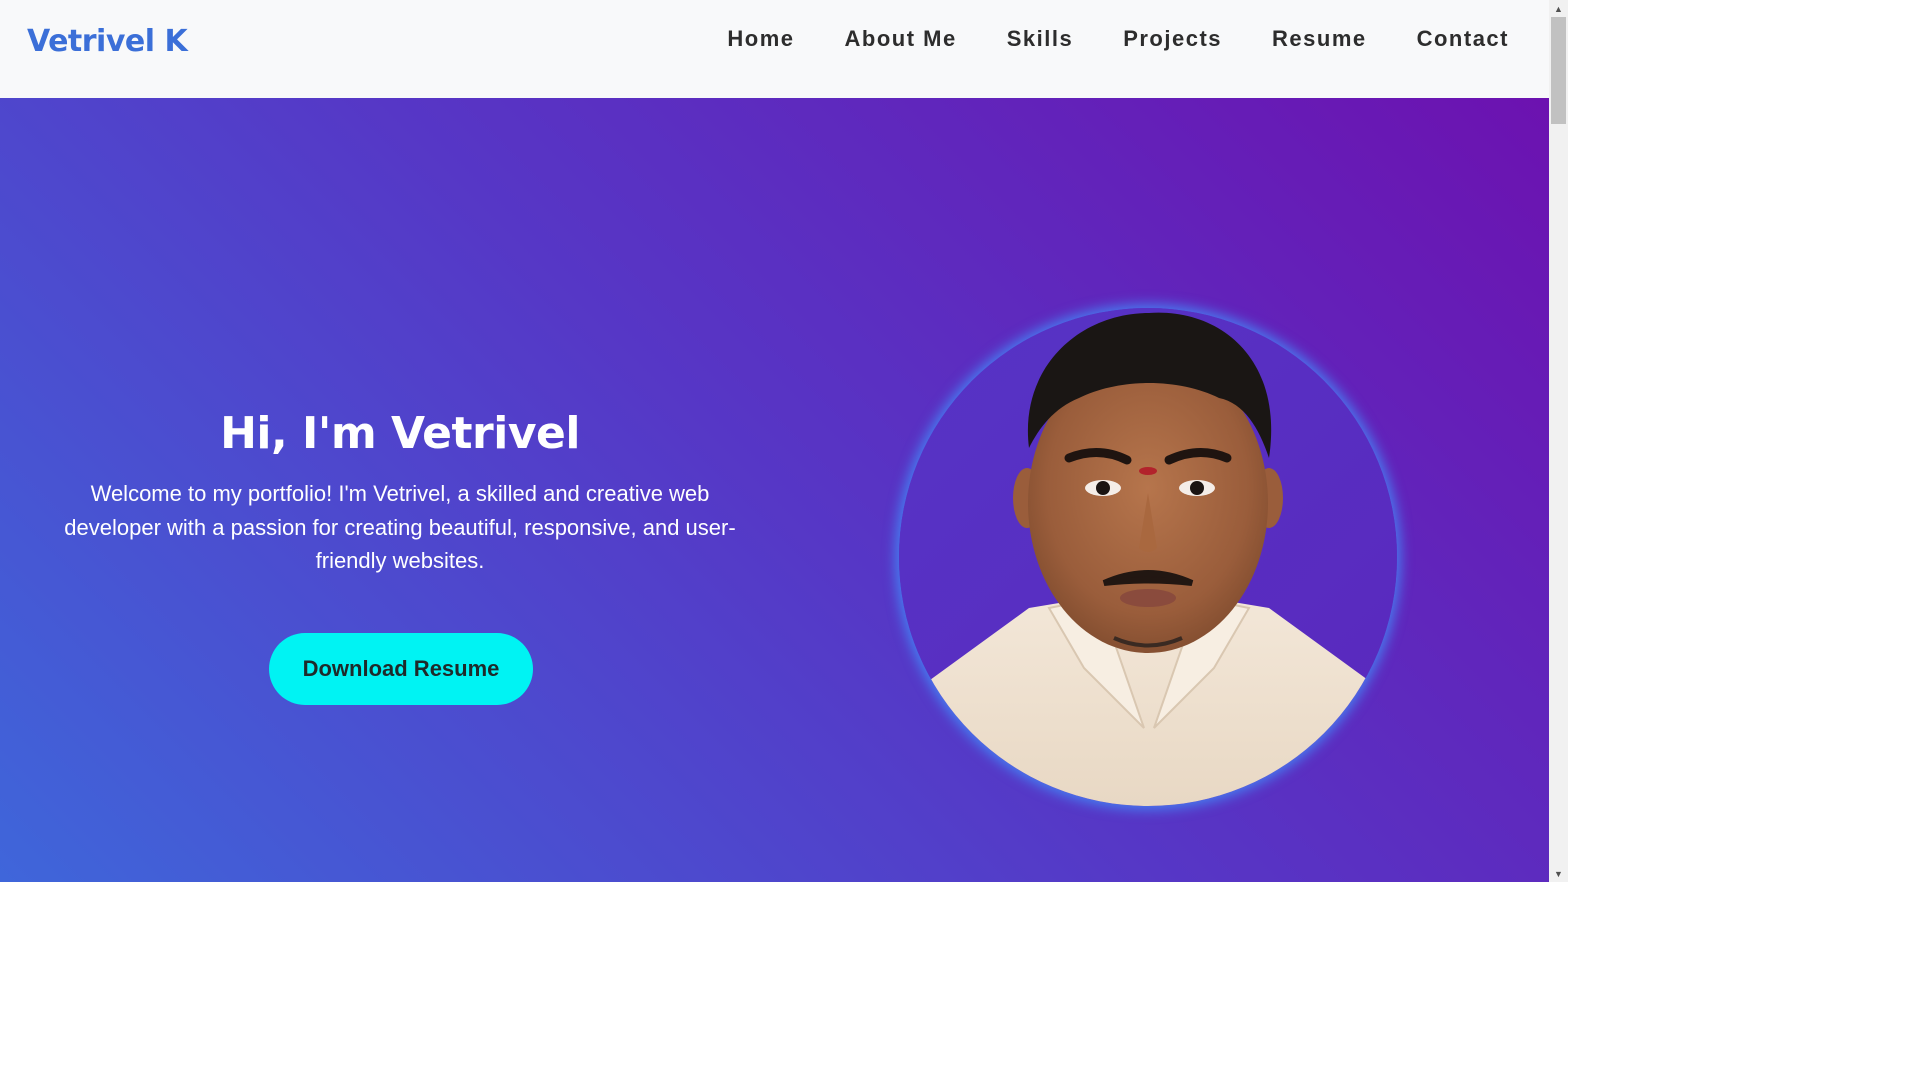  What do you see at coordinates (401, 669) in the screenshot?
I see `download-resume-button: Download Resume` at bounding box center [401, 669].